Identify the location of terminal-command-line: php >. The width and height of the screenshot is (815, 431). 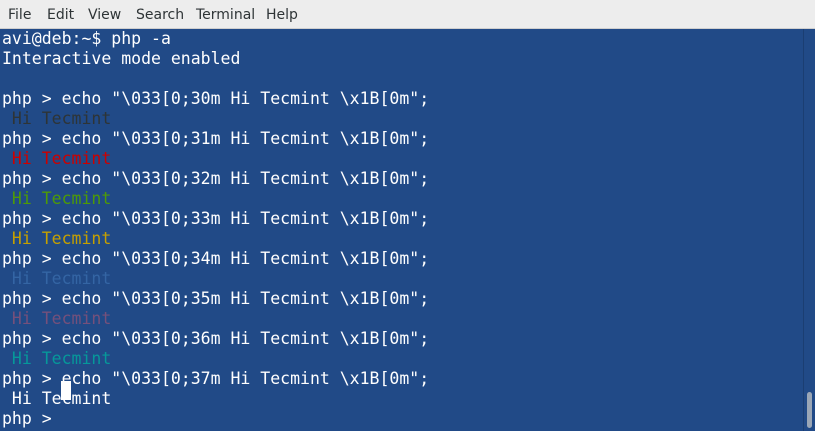
(32, 418).